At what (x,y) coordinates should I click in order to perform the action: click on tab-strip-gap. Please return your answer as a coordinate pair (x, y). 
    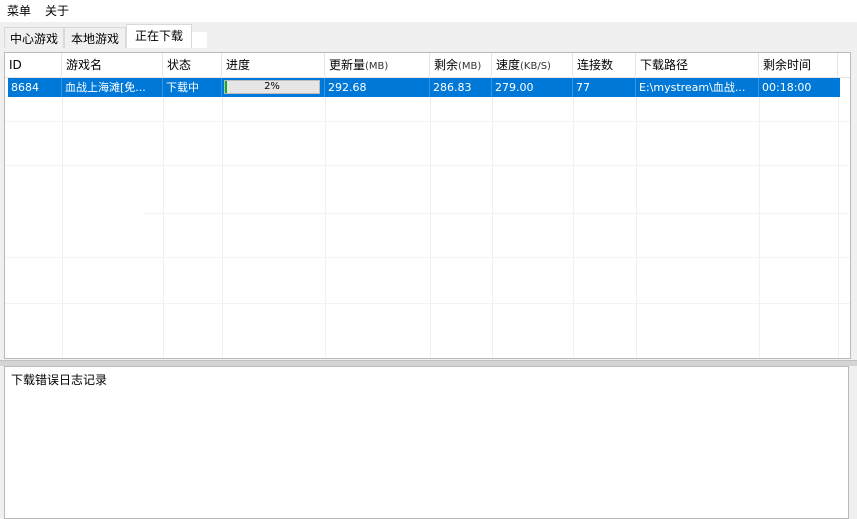
    Looking at the image, I should click on (199, 40).